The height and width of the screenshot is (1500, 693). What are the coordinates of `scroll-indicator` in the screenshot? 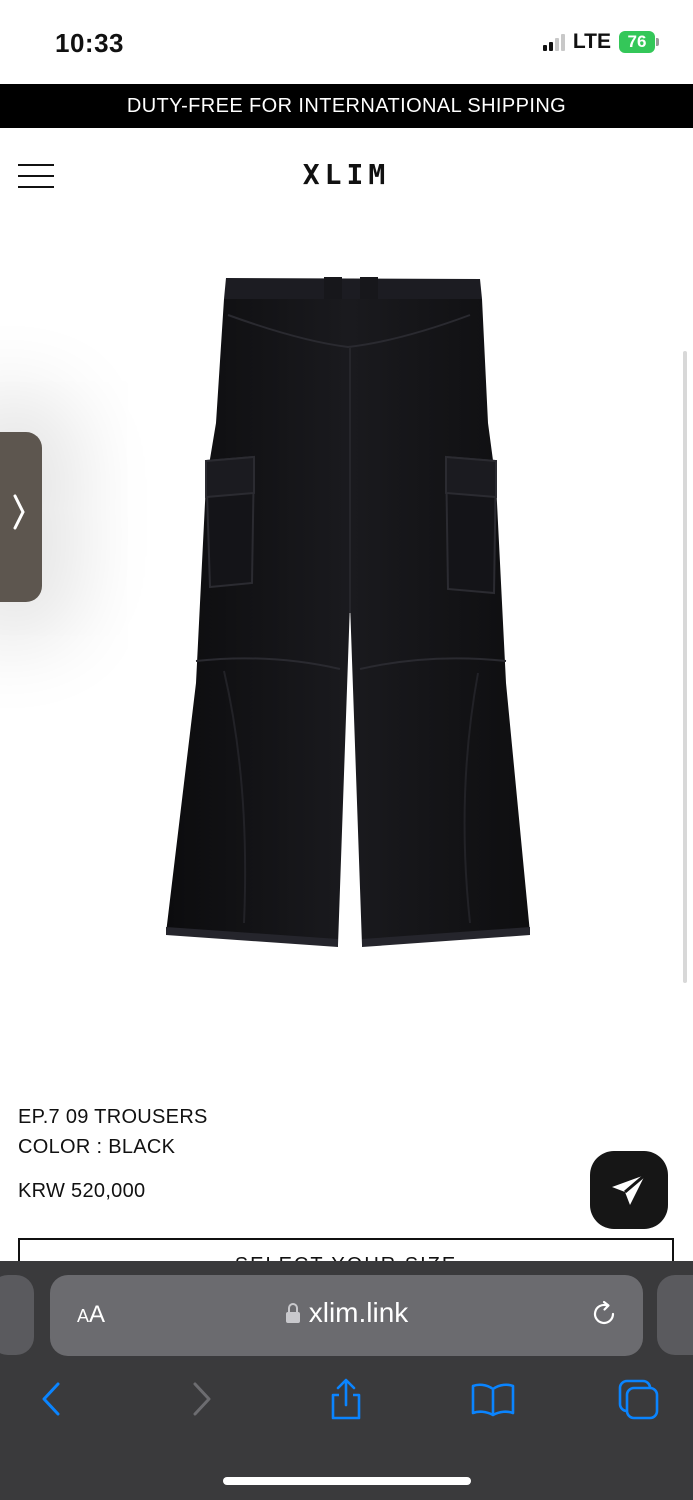 It's located at (685, 667).